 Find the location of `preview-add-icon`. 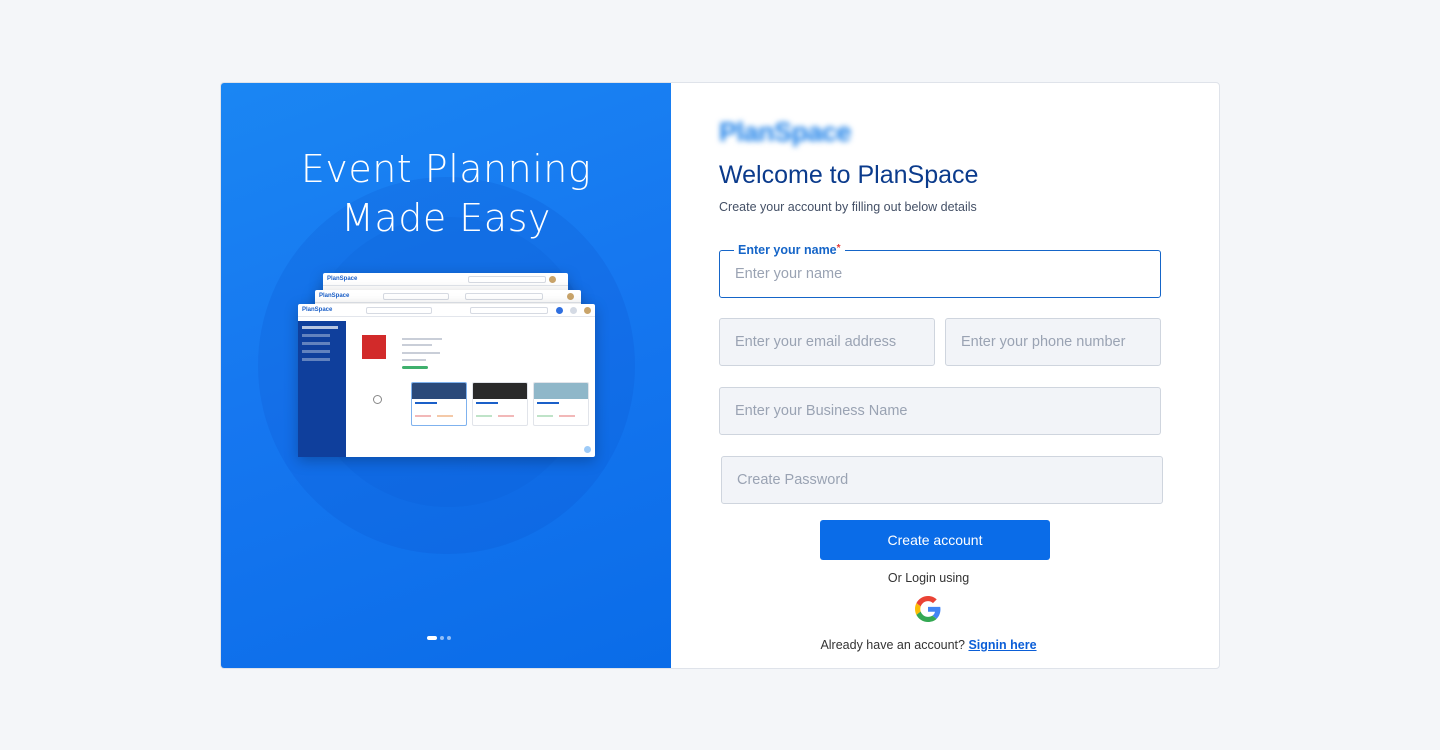

preview-add-icon is located at coordinates (377, 399).